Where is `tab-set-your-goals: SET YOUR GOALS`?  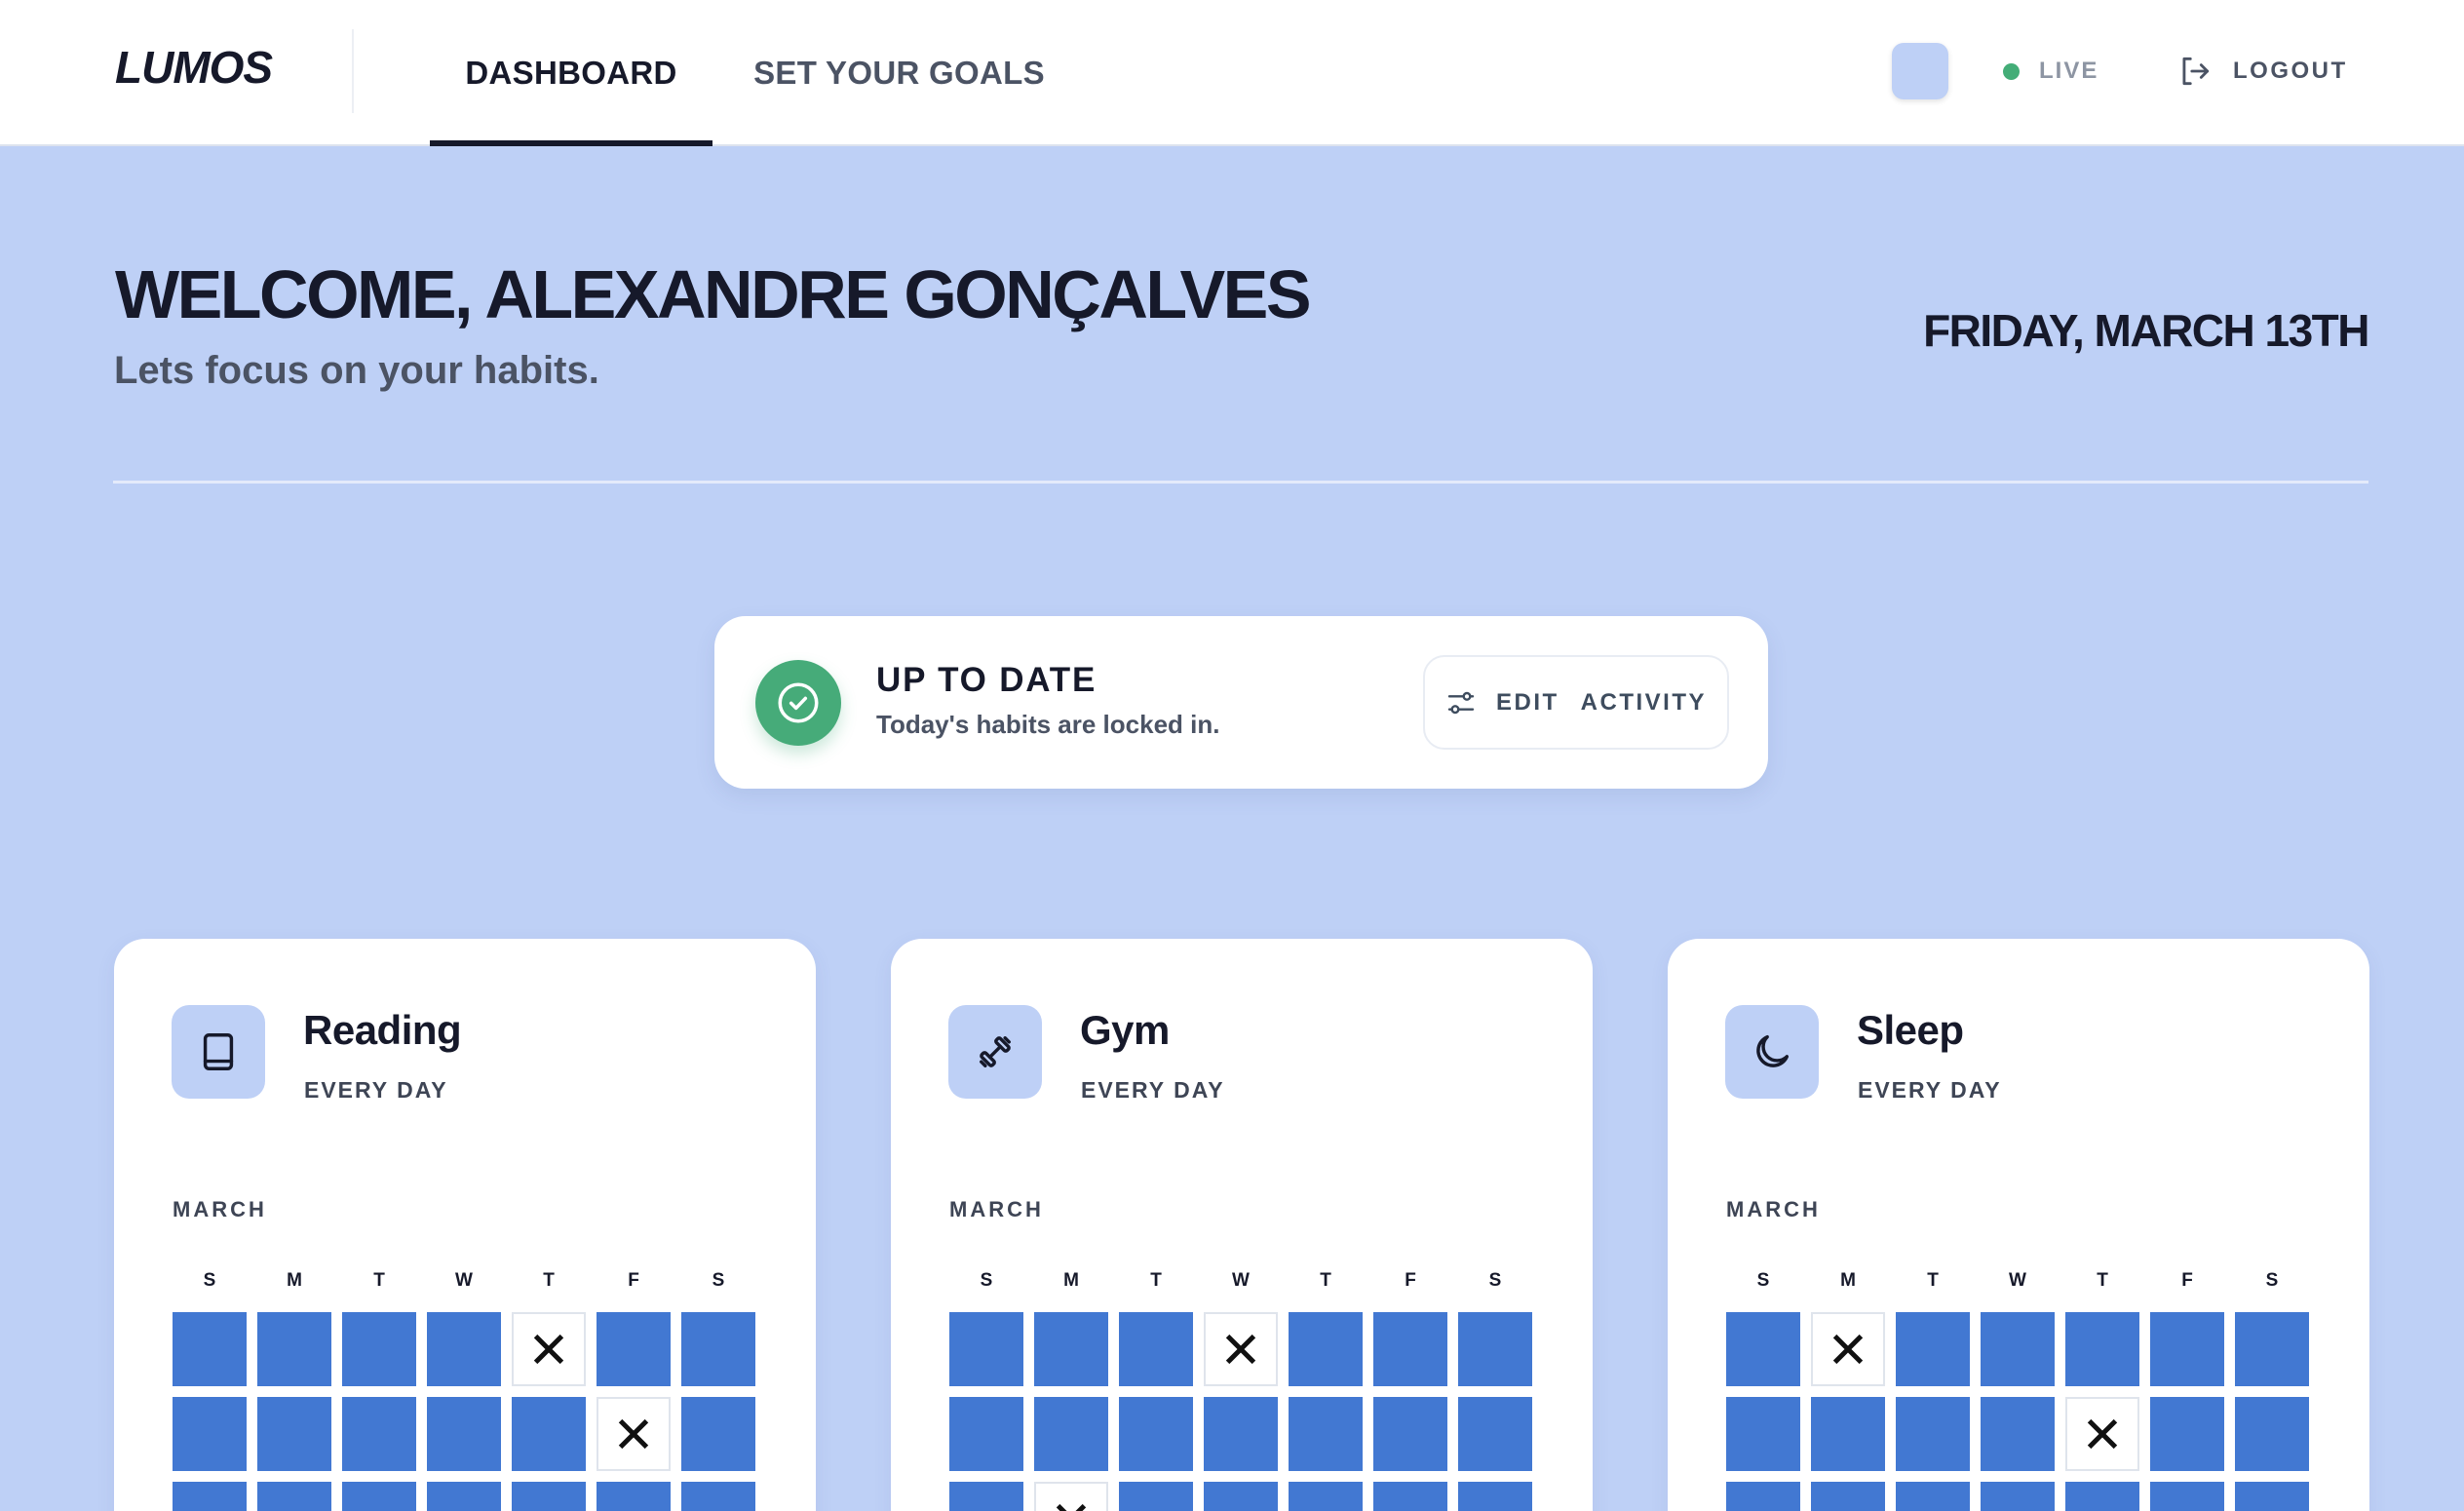 tab-set-your-goals: SET YOUR GOALS is located at coordinates (899, 73).